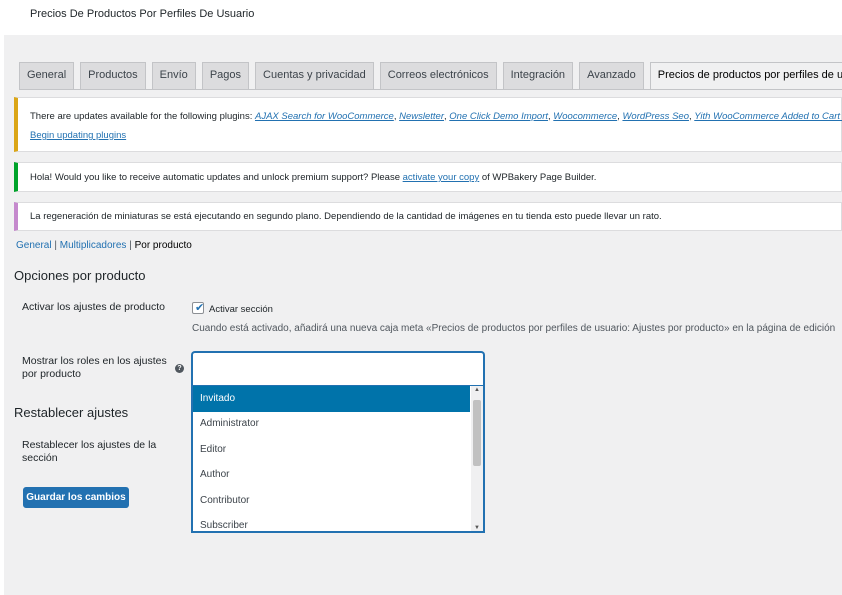  Describe the element at coordinates (76, 497) in the screenshot. I see `save-button: Guardar los cambios` at that location.